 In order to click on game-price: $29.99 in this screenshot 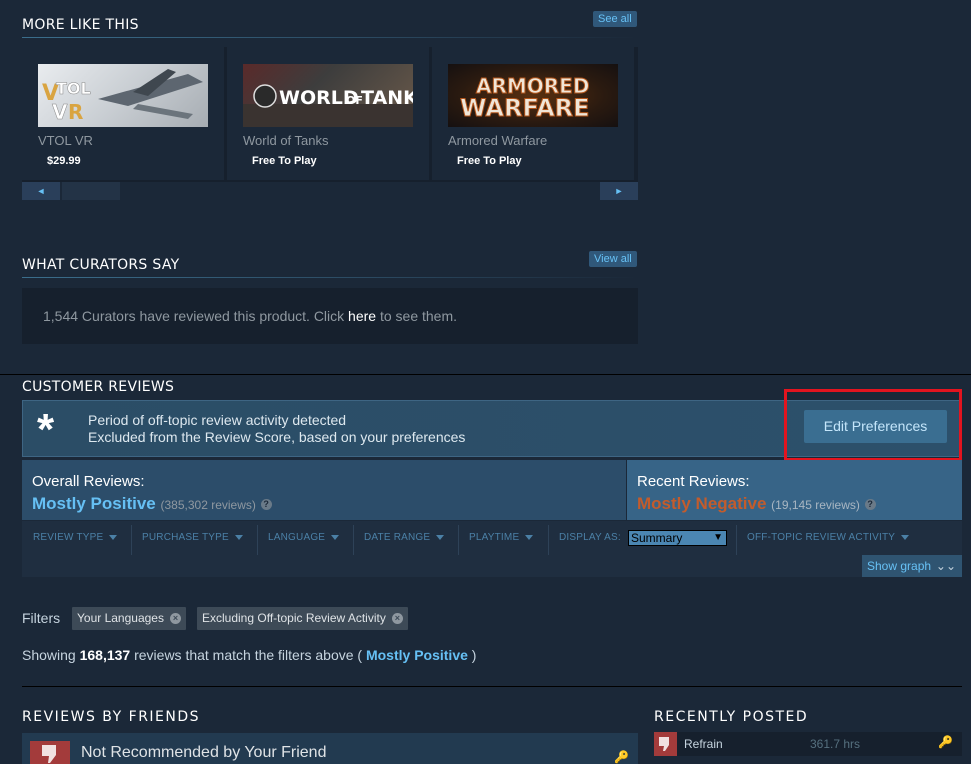, I will do `click(64, 161)`.